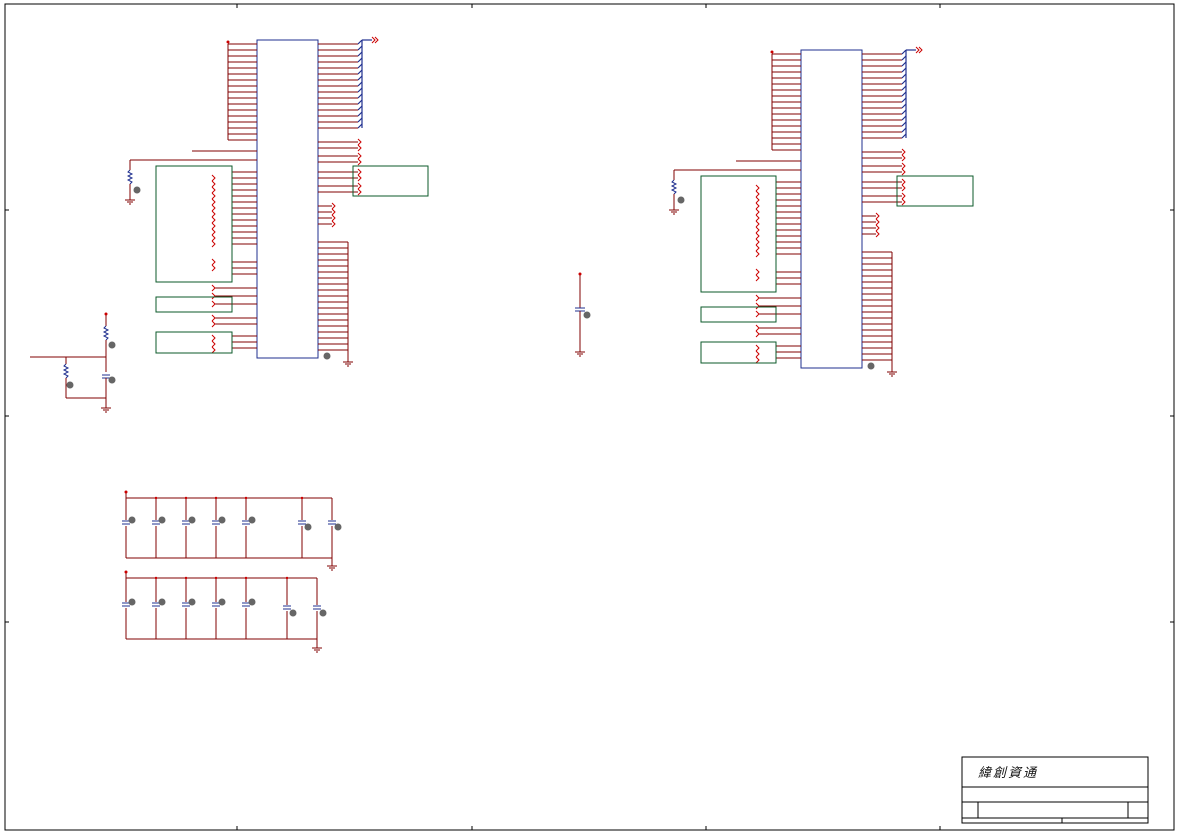 The image size is (1179, 834). I want to click on ic-u2-body, so click(831, 209).